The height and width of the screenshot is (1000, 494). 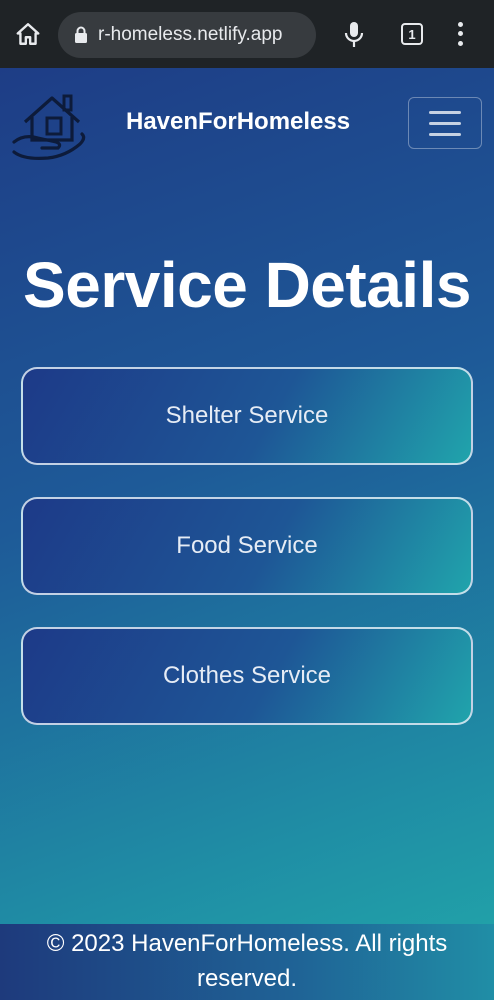 I want to click on browser-toolbar: r-homeless.netlify.app 1, so click(x=247, y=34).